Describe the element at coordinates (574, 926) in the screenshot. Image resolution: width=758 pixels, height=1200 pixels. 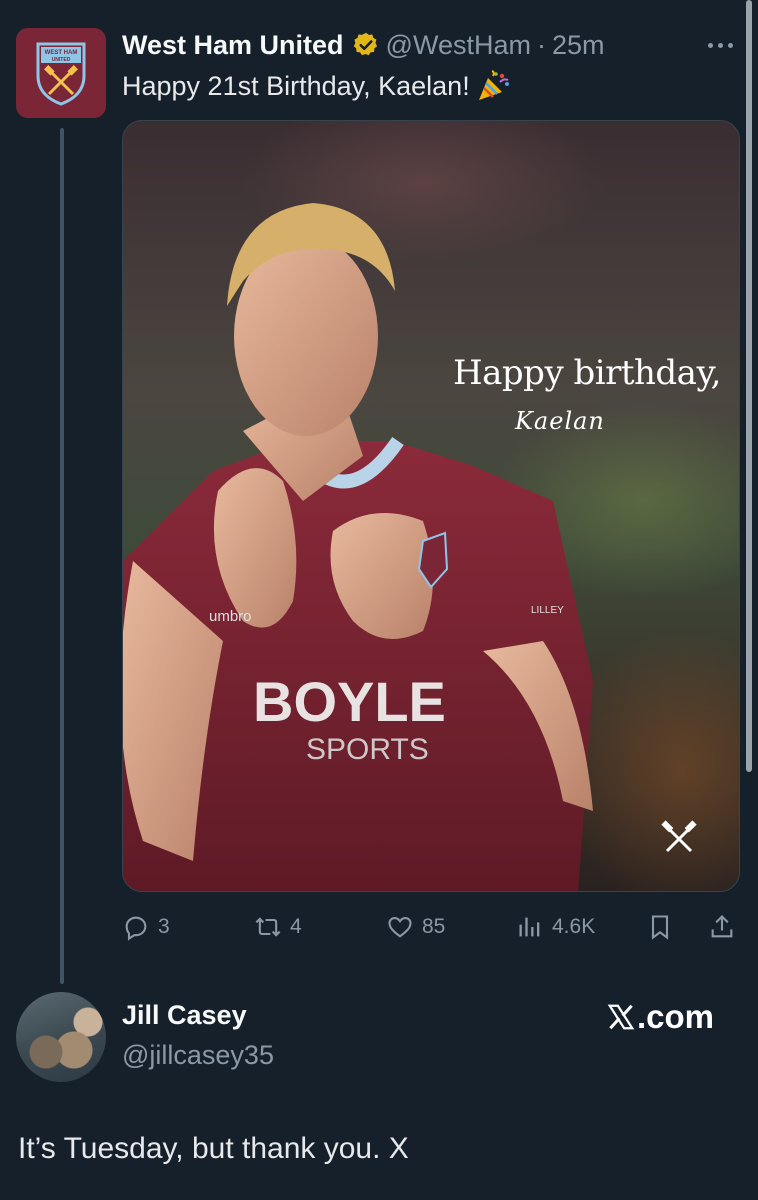
I see `views-count: 4.6K` at that location.